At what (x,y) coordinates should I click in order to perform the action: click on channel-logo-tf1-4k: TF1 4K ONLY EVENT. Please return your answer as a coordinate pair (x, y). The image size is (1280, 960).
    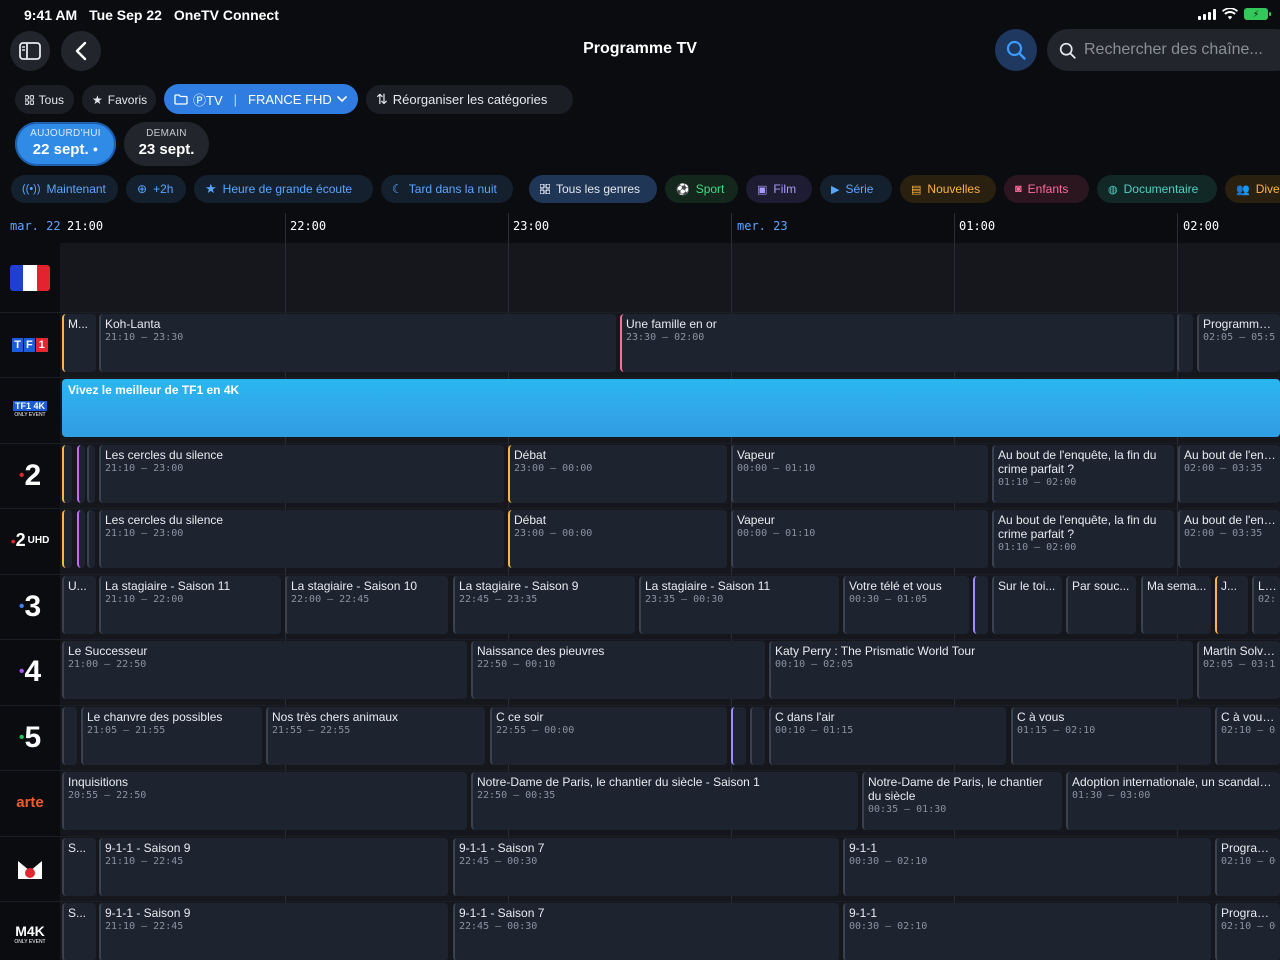
    Looking at the image, I should click on (30, 409).